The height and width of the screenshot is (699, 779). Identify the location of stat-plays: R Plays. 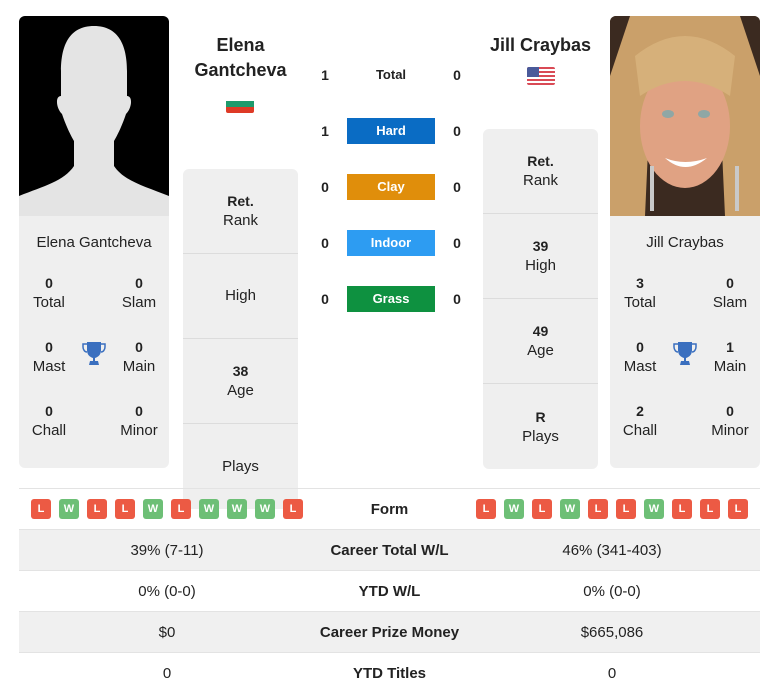
(540, 426).